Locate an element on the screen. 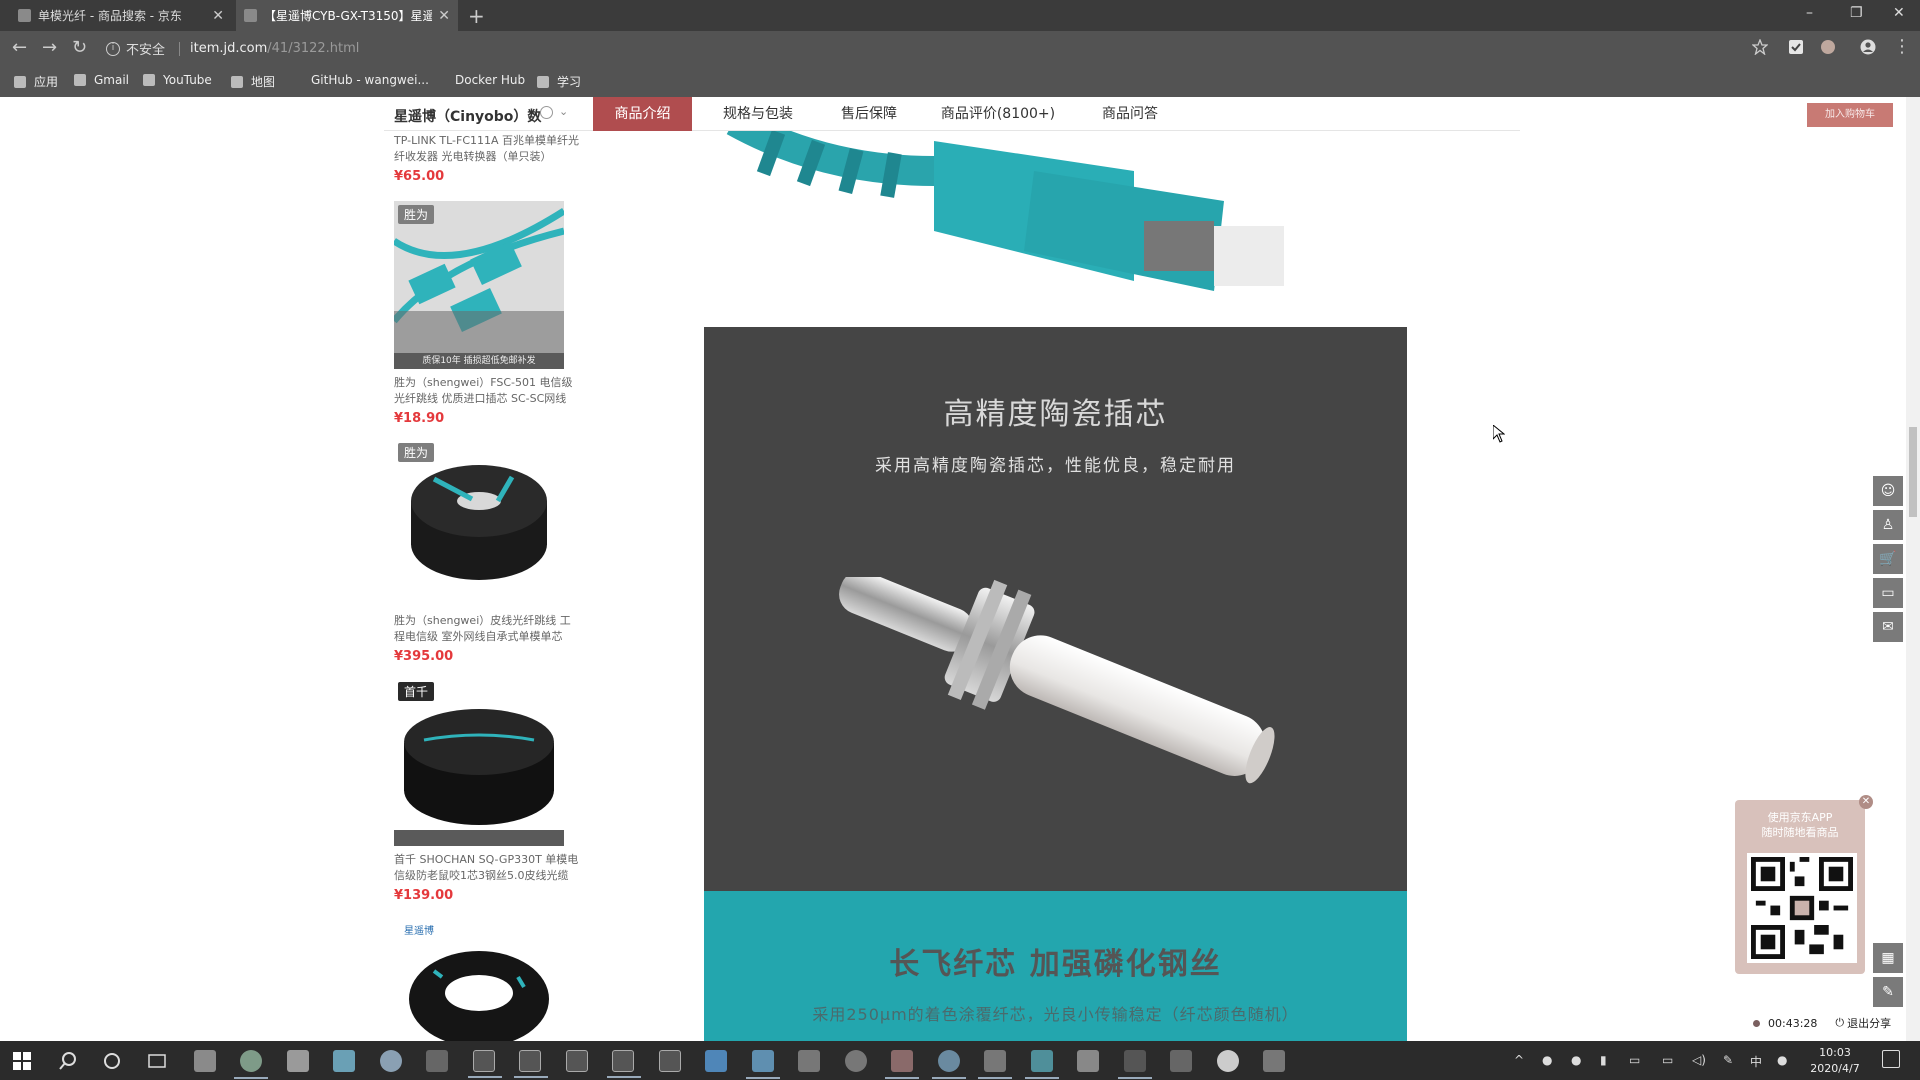  battery-icon: ▭ is located at coordinates (1634, 1060).